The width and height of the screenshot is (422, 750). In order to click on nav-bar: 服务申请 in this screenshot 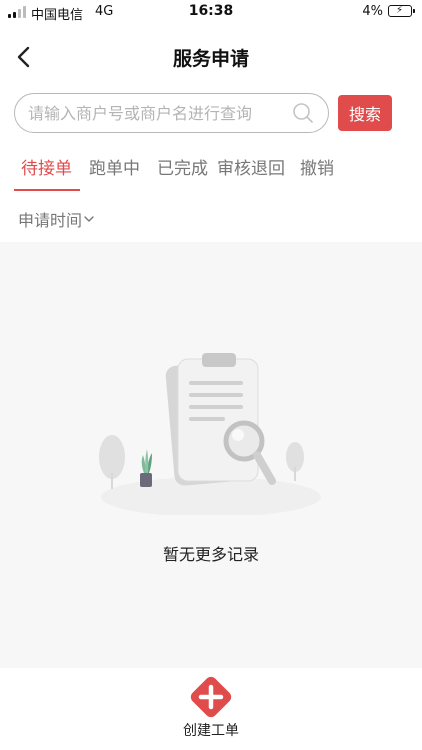, I will do `click(211, 57)`.